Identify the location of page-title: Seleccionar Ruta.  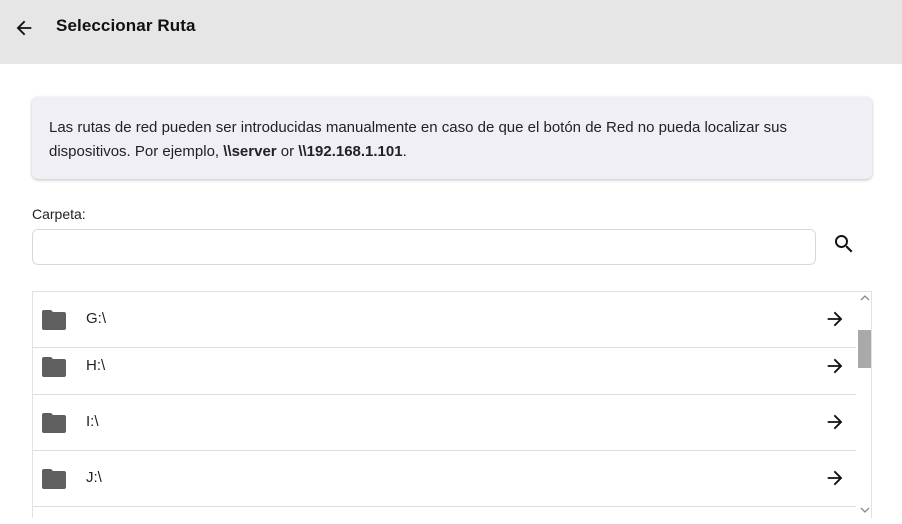
(126, 25).